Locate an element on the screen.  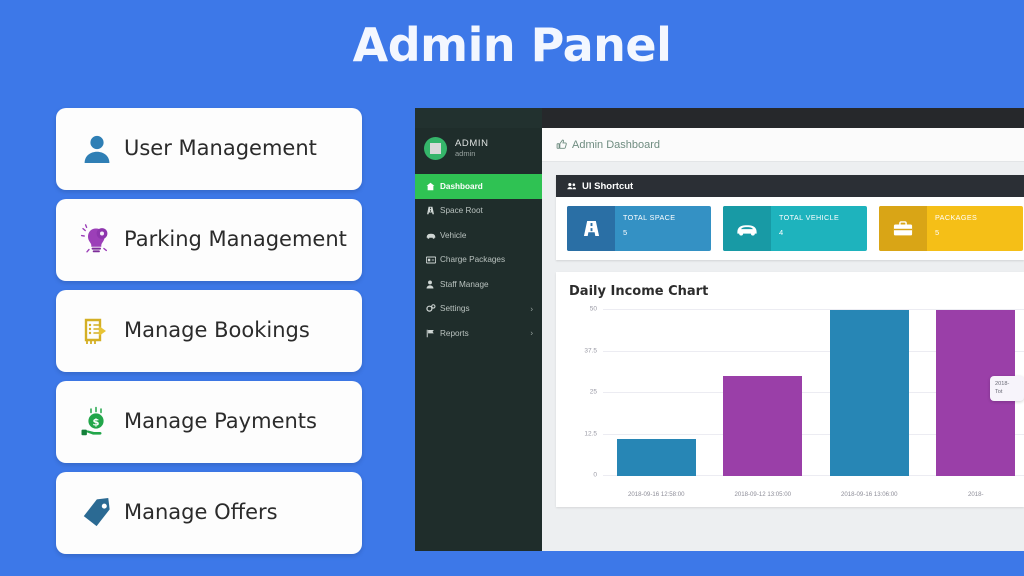
sidebar-item-space-root: Space Root is located at coordinates (478, 211).